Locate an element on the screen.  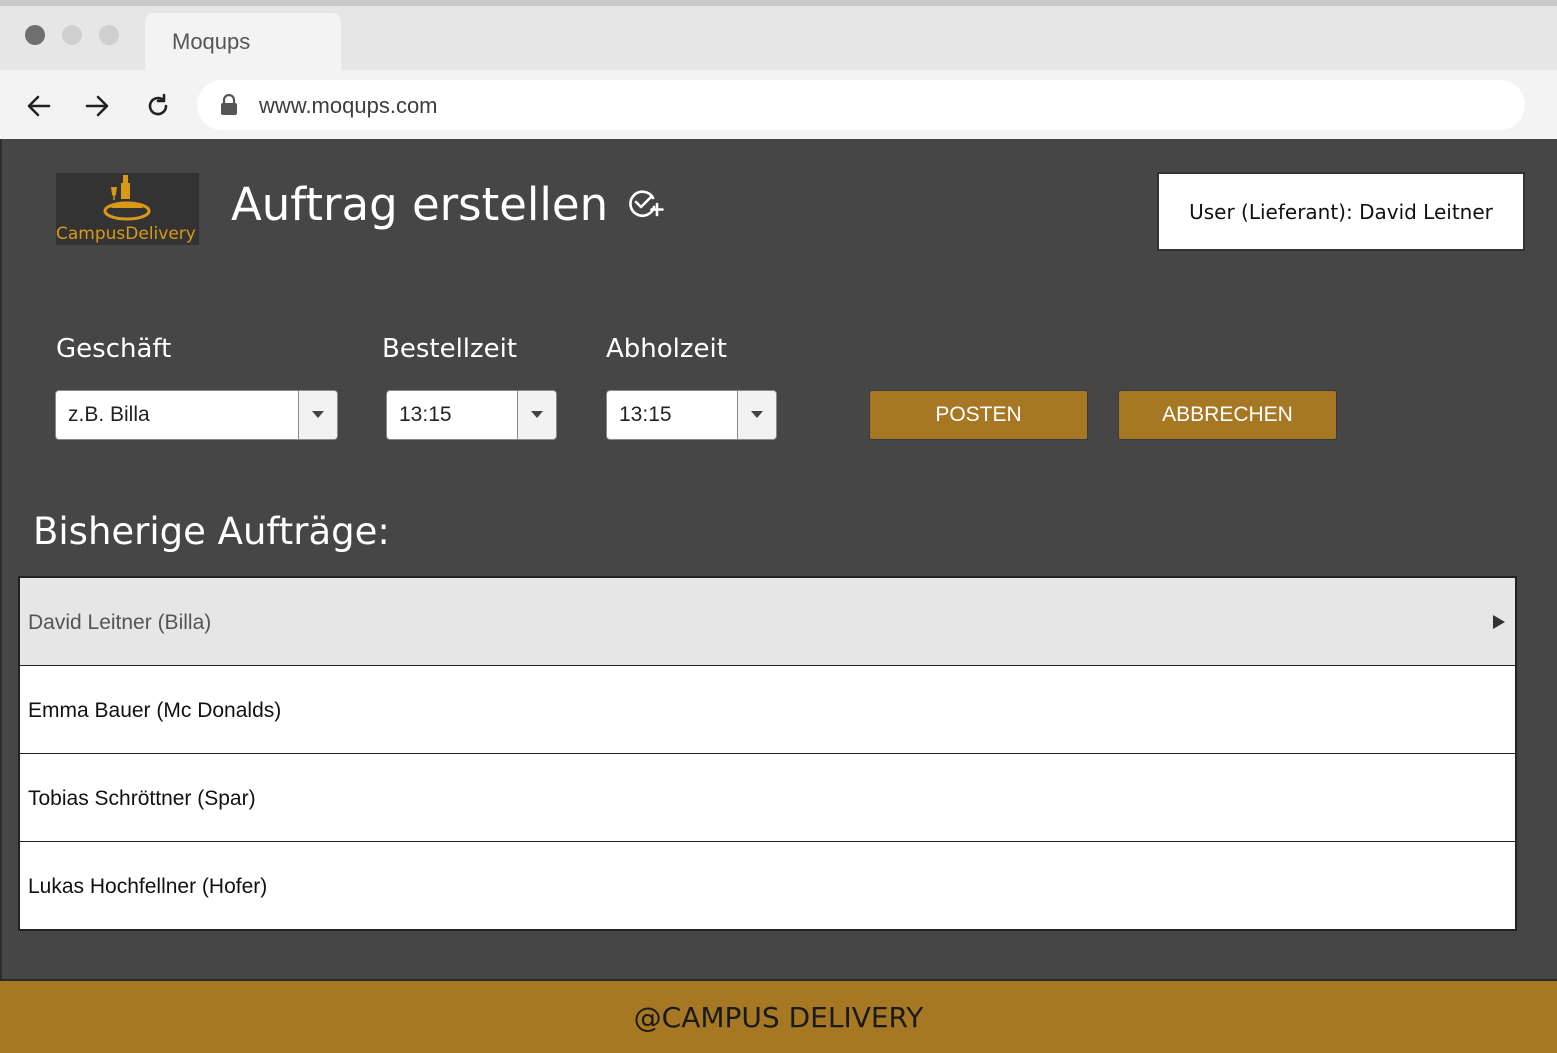
page-title: Auftrag erstellen is located at coordinates (448, 204).